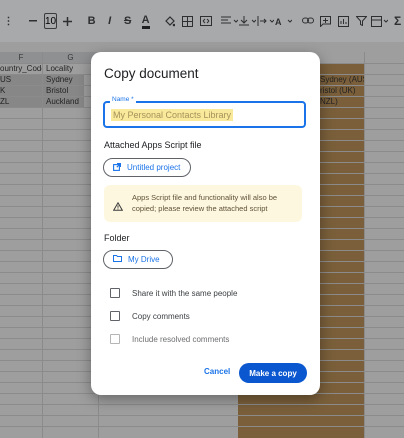  I want to click on open-script-button-label: Untitled project, so click(154, 167).